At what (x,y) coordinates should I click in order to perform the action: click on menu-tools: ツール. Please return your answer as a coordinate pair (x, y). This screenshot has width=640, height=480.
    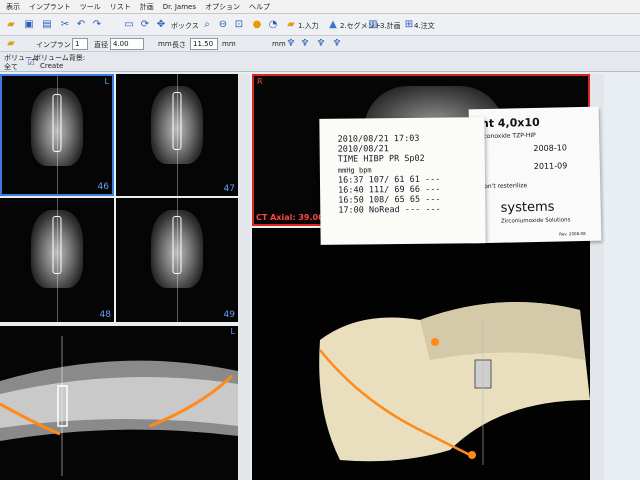
    Looking at the image, I should click on (90, 7).